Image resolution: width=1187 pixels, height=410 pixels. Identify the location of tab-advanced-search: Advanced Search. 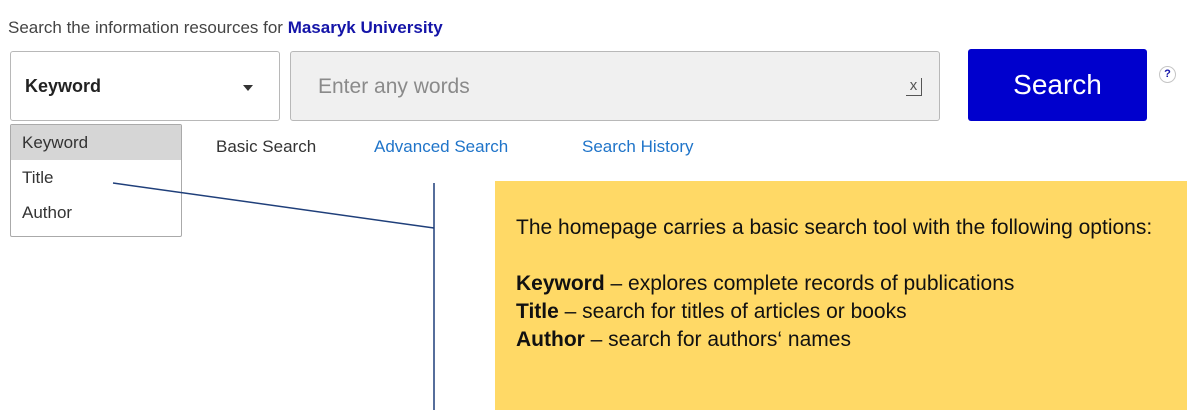
(441, 147).